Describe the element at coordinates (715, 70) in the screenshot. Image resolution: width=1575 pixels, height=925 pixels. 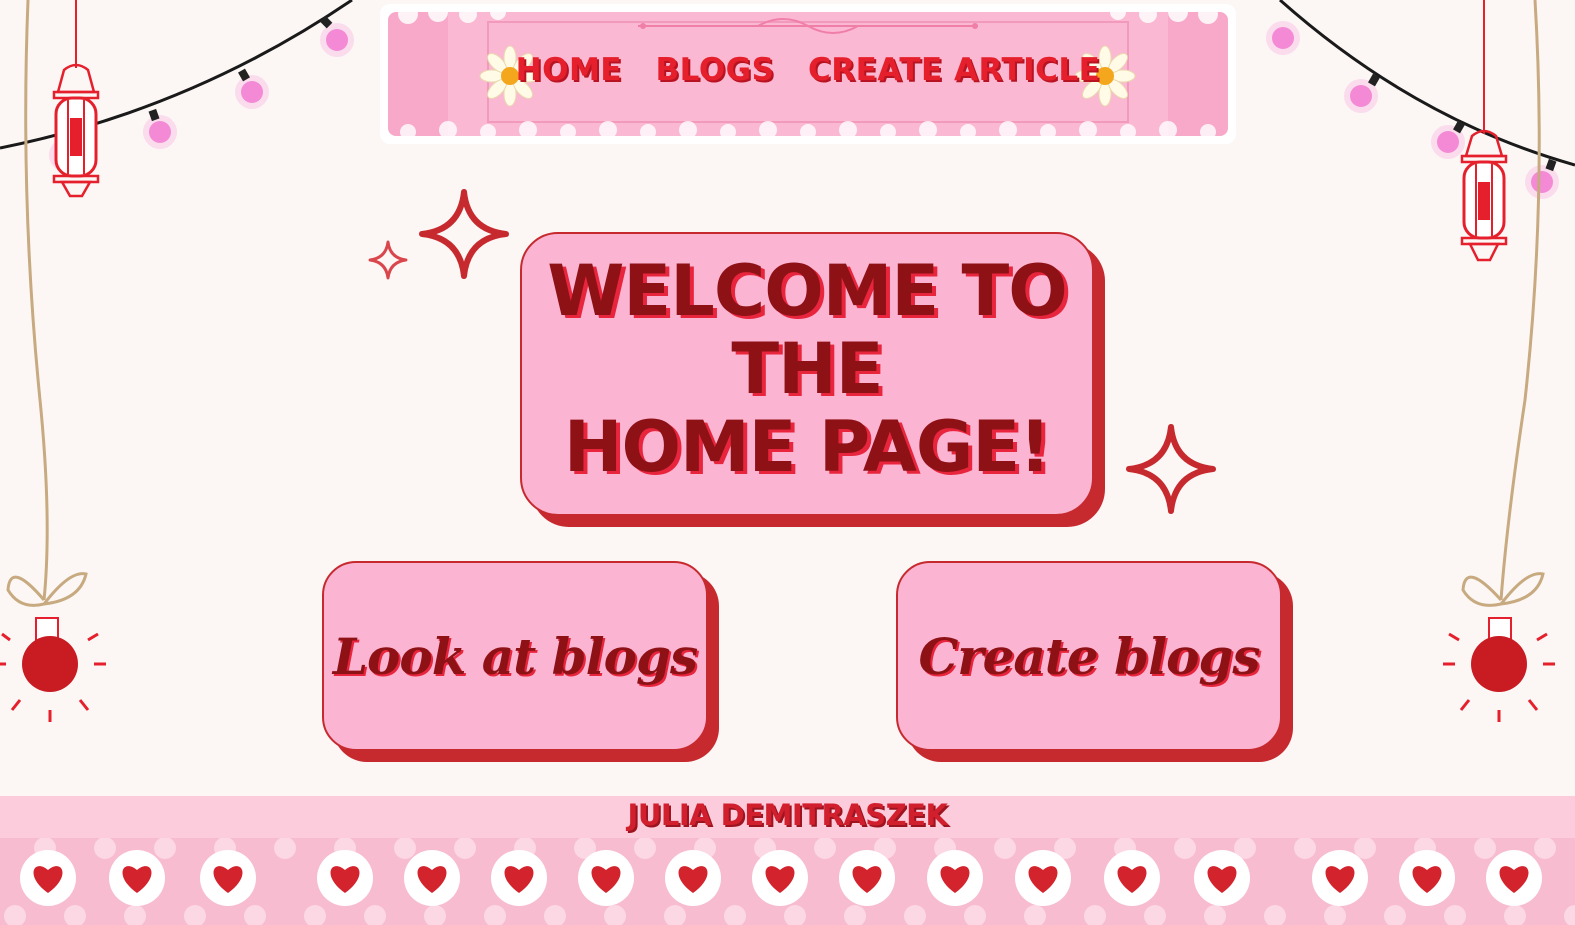
I see `nav-link-blogs: BLOGS` at that location.